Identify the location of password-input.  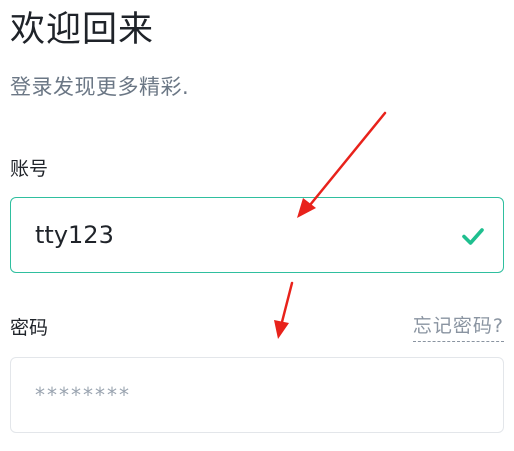
(235, 395).